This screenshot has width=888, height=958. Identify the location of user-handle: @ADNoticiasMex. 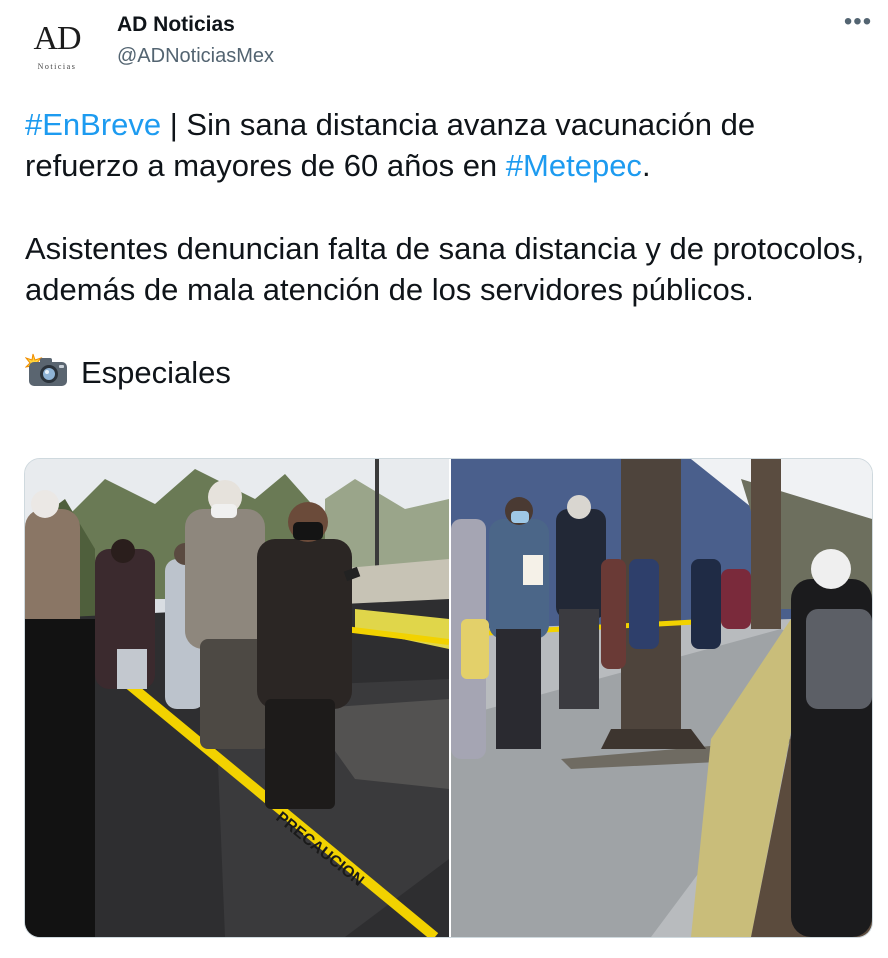
(195, 56).